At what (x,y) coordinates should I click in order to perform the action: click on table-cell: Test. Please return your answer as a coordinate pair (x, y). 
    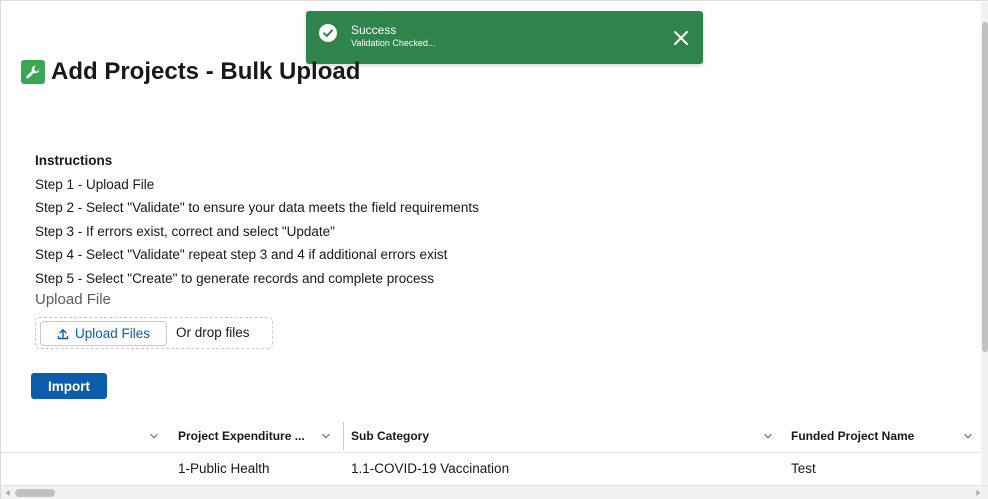
    Looking at the image, I should click on (803, 468).